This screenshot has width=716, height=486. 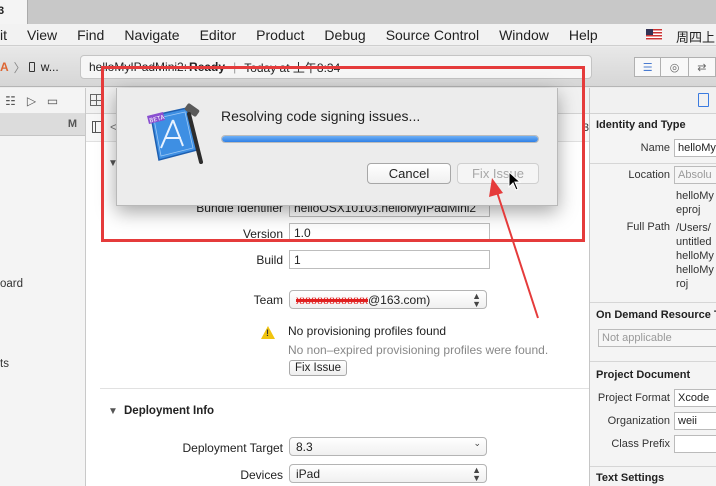 What do you see at coordinates (2, 11) in the screenshot?
I see `window-tab-label: 3` at bounding box center [2, 11].